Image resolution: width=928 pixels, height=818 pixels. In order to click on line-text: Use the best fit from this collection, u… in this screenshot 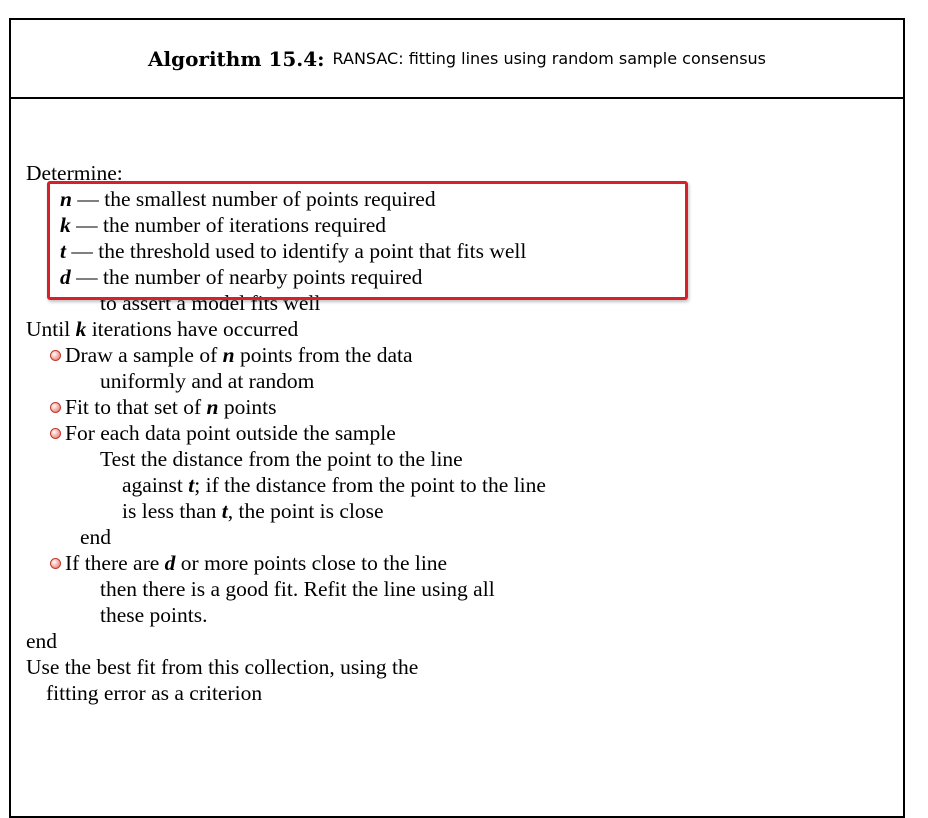, I will do `click(222, 667)`.